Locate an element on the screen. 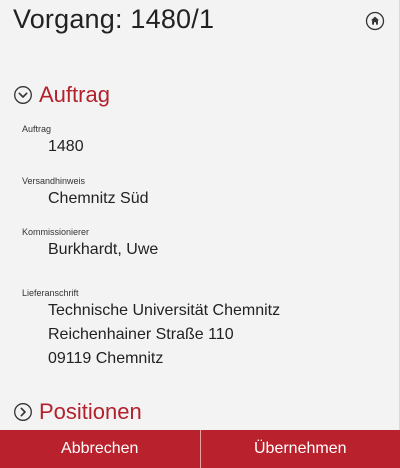  section-auftrag-label: Auftrag is located at coordinates (74, 94).